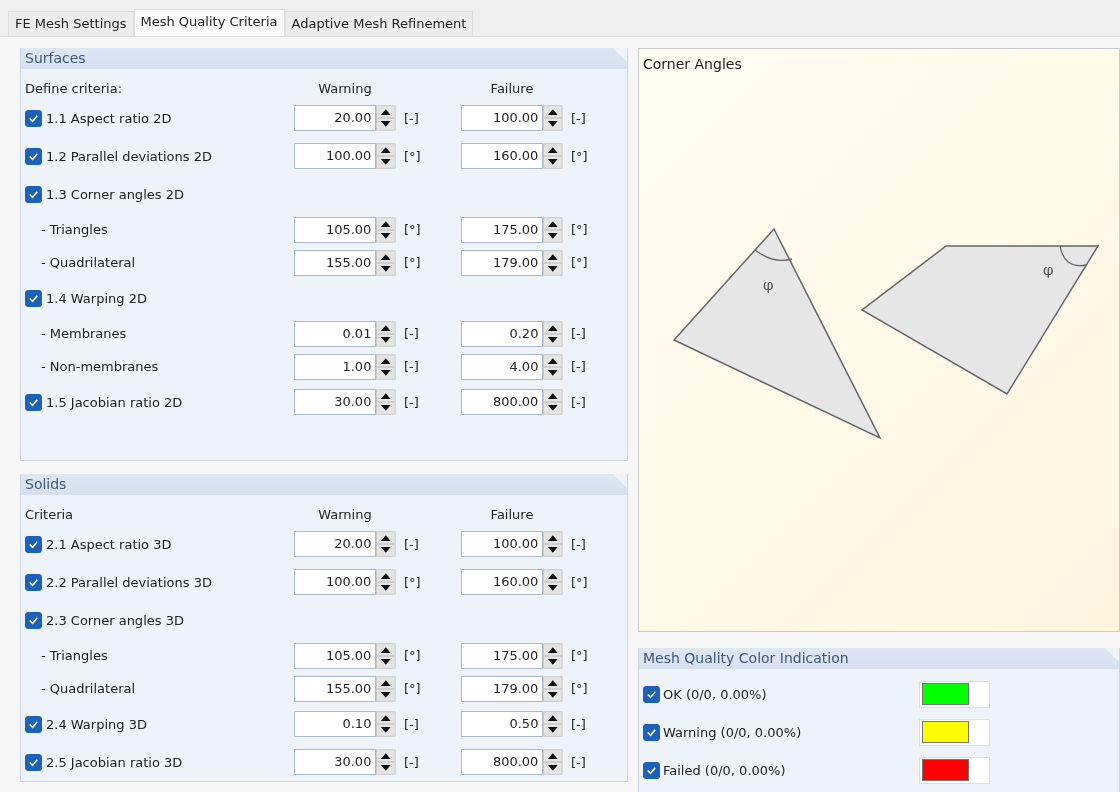  What do you see at coordinates (74, 655) in the screenshot?
I see `criterion-label: - Triangles` at bounding box center [74, 655].